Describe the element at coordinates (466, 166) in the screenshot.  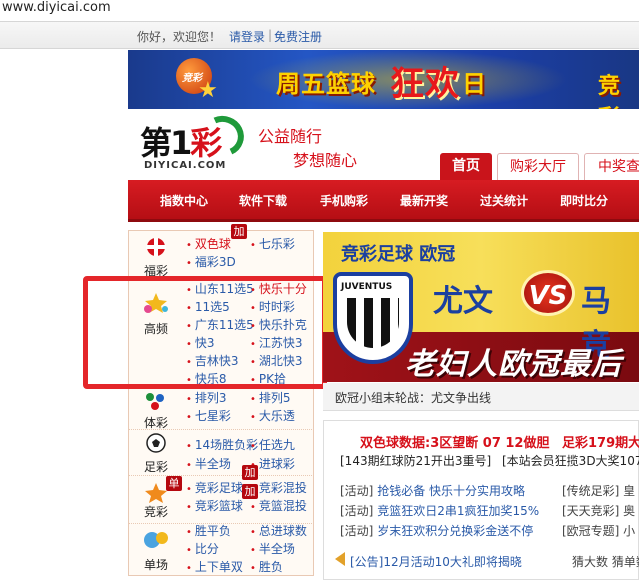
I see `tab-home: 首页` at that location.